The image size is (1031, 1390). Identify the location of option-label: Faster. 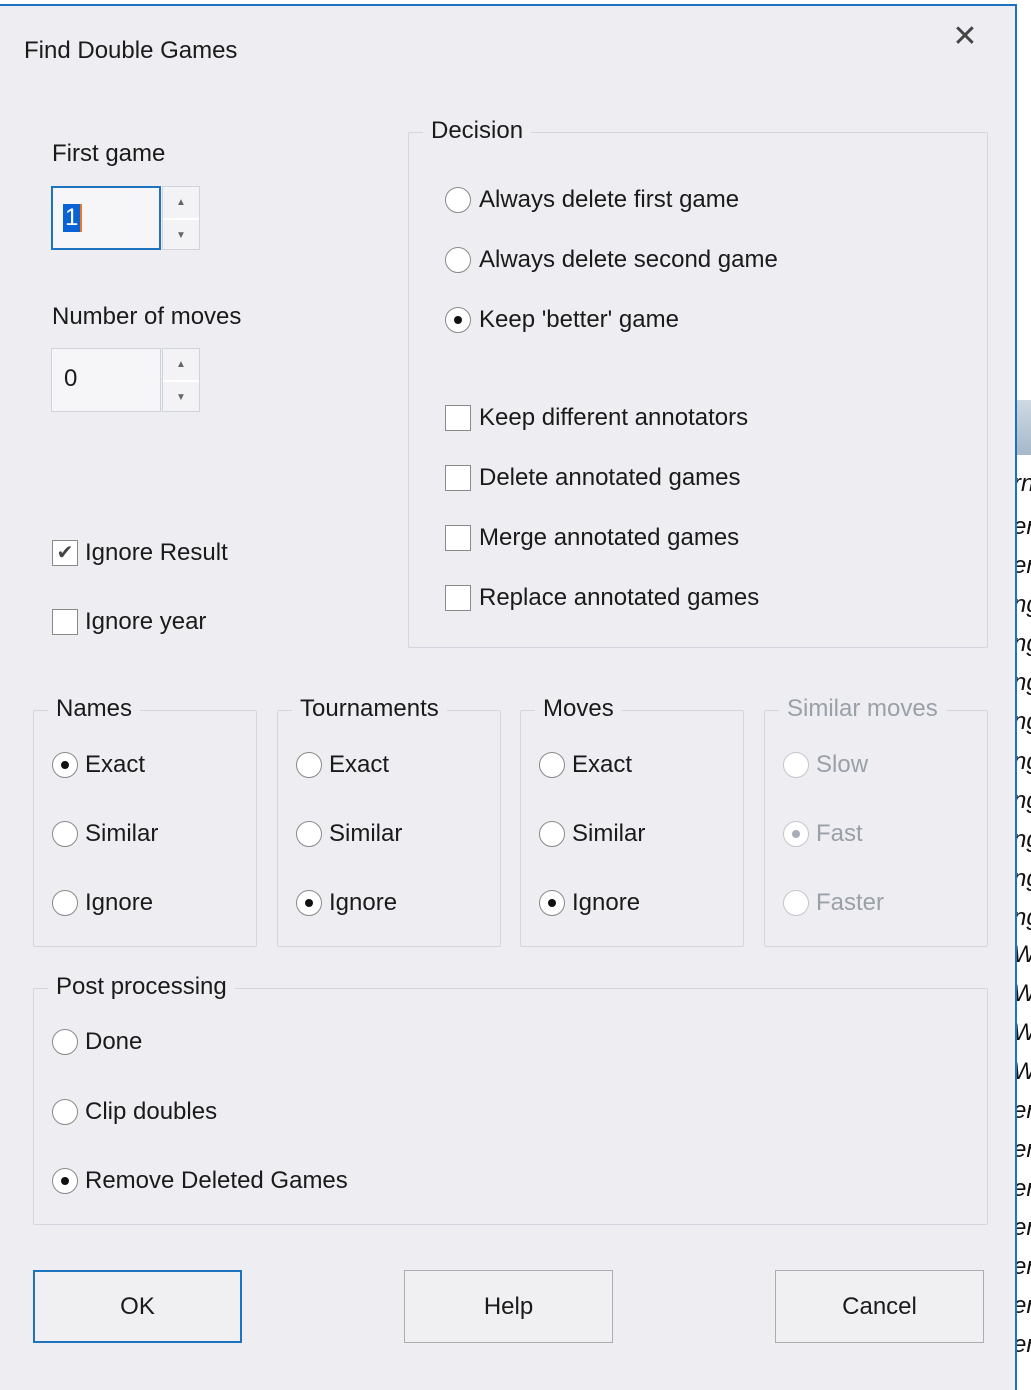
(850, 902).